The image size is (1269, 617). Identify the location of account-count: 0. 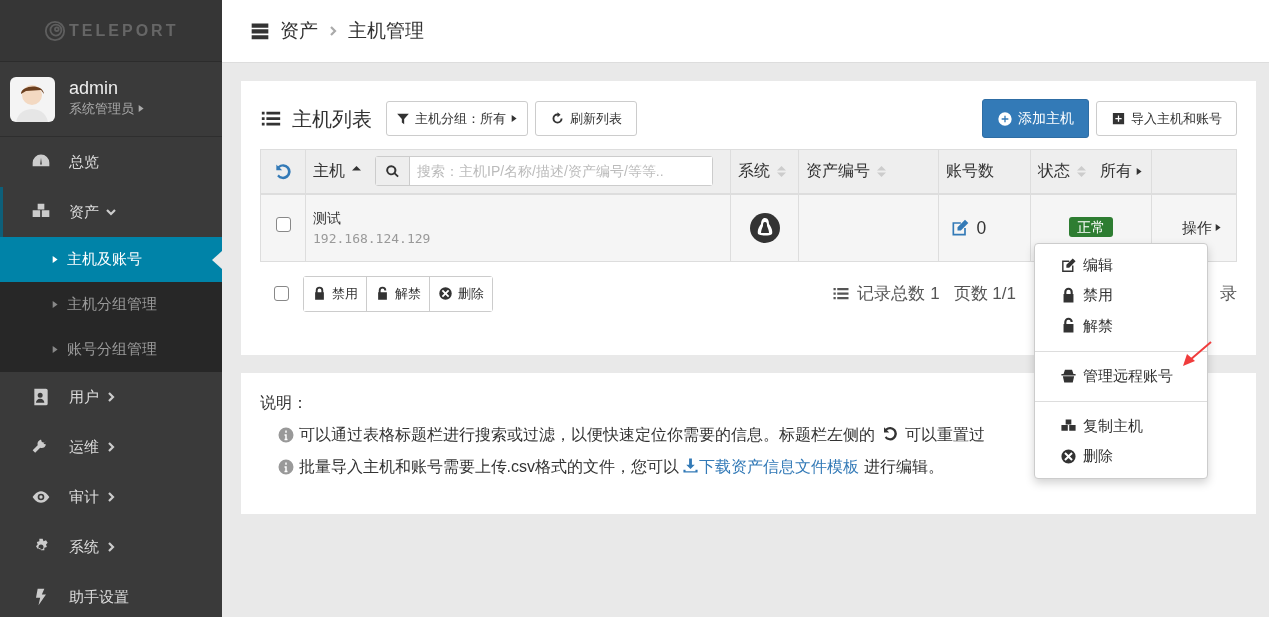
(981, 228).